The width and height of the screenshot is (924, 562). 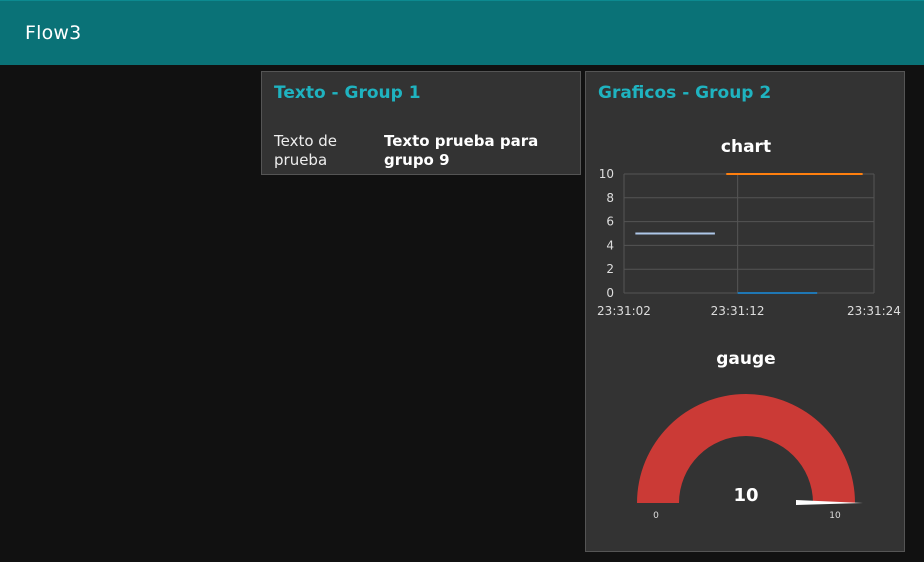 What do you see at coordinates (53, 33) in the screenshot?
I see `toolbar-title: Flow3` at bounding box center [53, 33].